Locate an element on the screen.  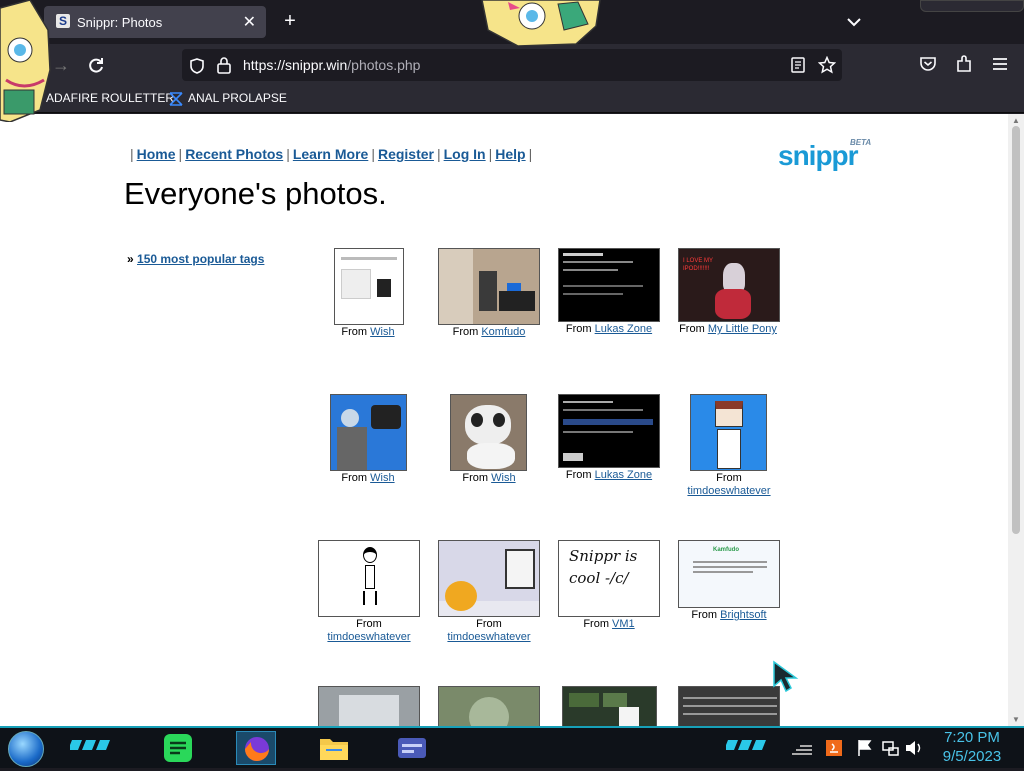
tab-snippr-photos: S Snippr: Photos ✕ is located at coordinates (155, 22).